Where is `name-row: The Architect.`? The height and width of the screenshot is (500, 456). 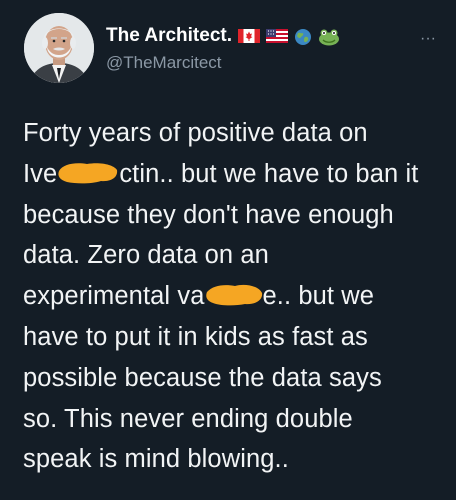
name-row: The Architect. is located at coordinates (223, 36).